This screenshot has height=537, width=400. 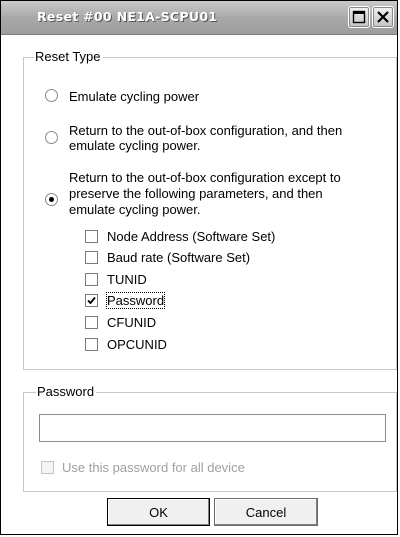 I want to click on checkbox-password, so click(x=91, y=300).